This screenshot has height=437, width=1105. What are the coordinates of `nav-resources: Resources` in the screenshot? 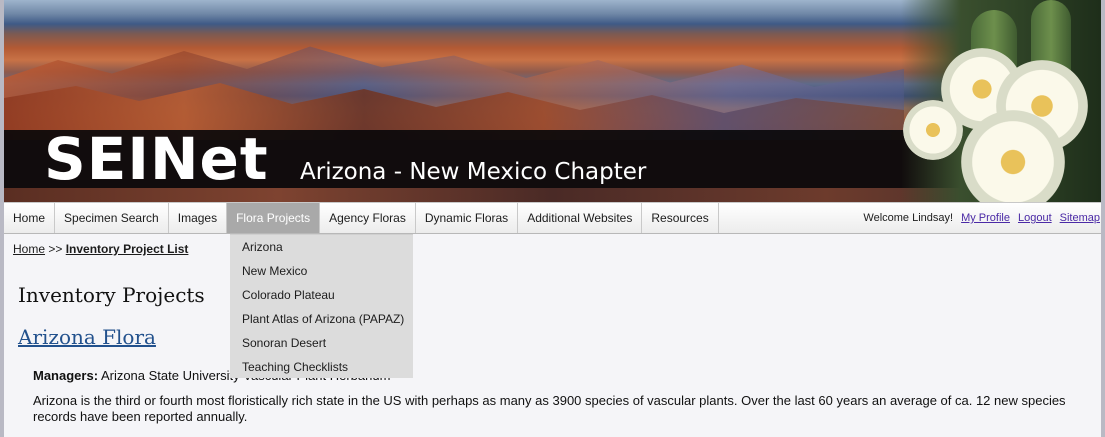 It's located at (680, 218).